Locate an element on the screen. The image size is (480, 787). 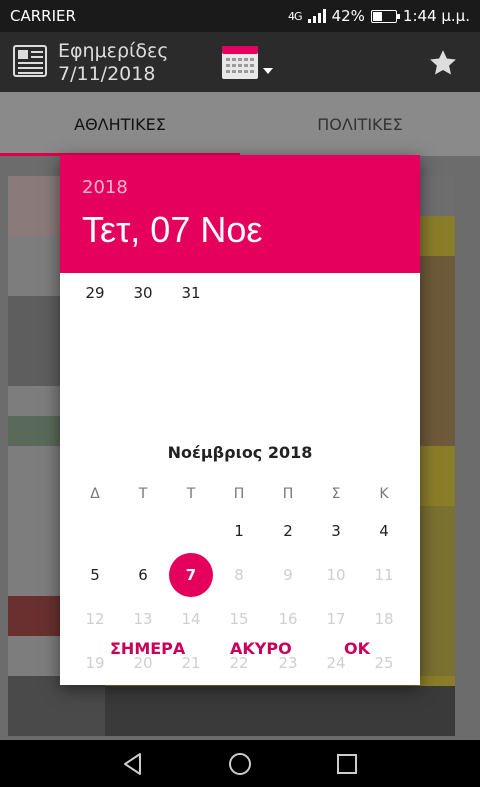
calendar-icon is located at coordinates (240, 62).